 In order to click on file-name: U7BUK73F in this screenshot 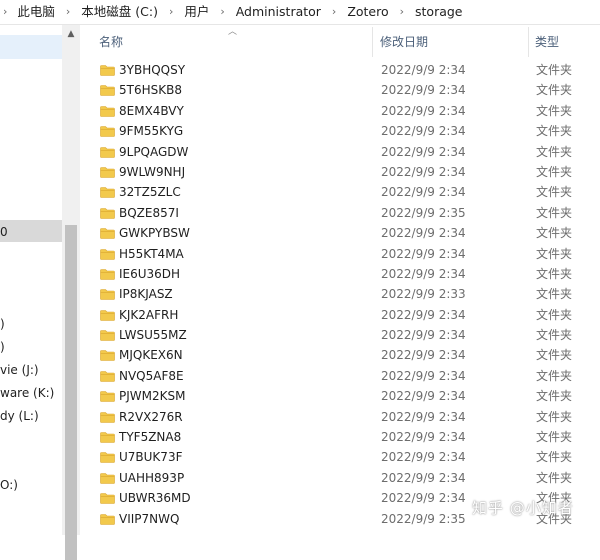, I will do `click(150, 457)`.